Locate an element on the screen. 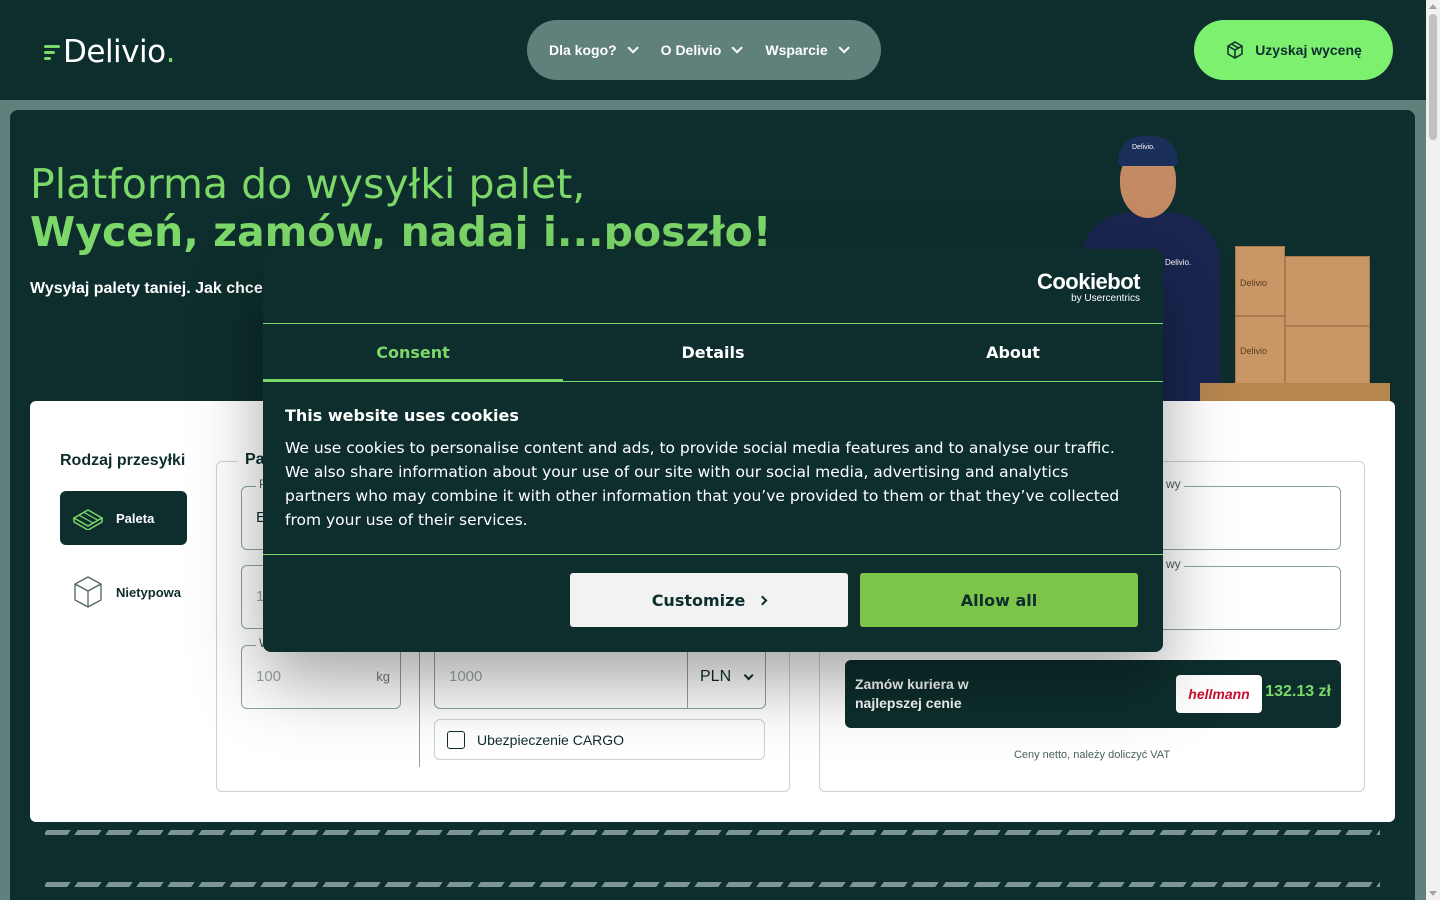  shipment-type-custom: Nietypowa is located at coordinates (123, 592).